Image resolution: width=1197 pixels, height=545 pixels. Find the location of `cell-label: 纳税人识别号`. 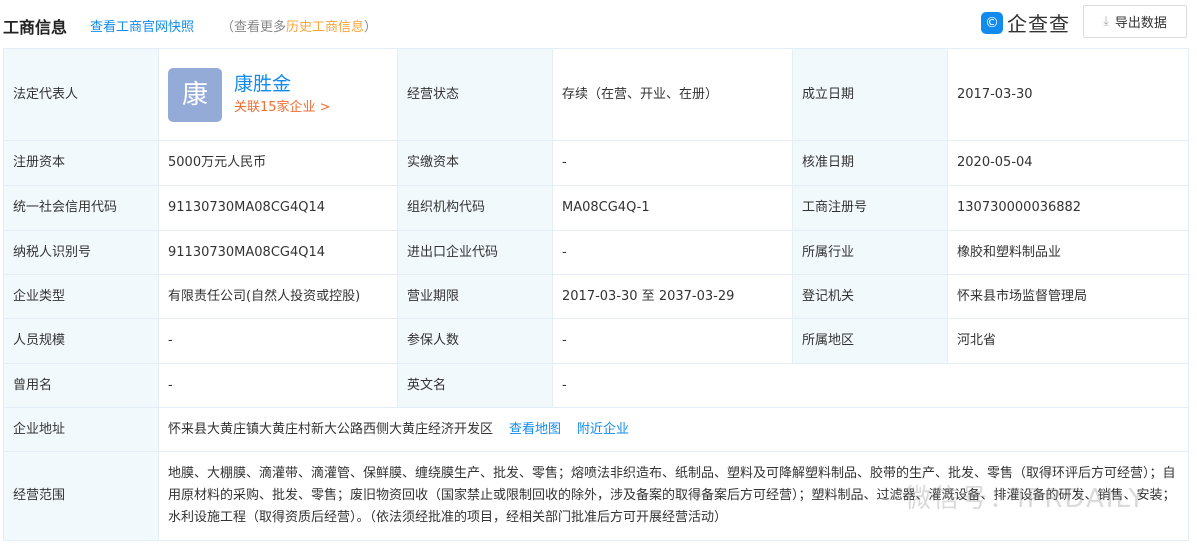

cell-label: 纳税人识别号 is located at coordinates (81, 252).